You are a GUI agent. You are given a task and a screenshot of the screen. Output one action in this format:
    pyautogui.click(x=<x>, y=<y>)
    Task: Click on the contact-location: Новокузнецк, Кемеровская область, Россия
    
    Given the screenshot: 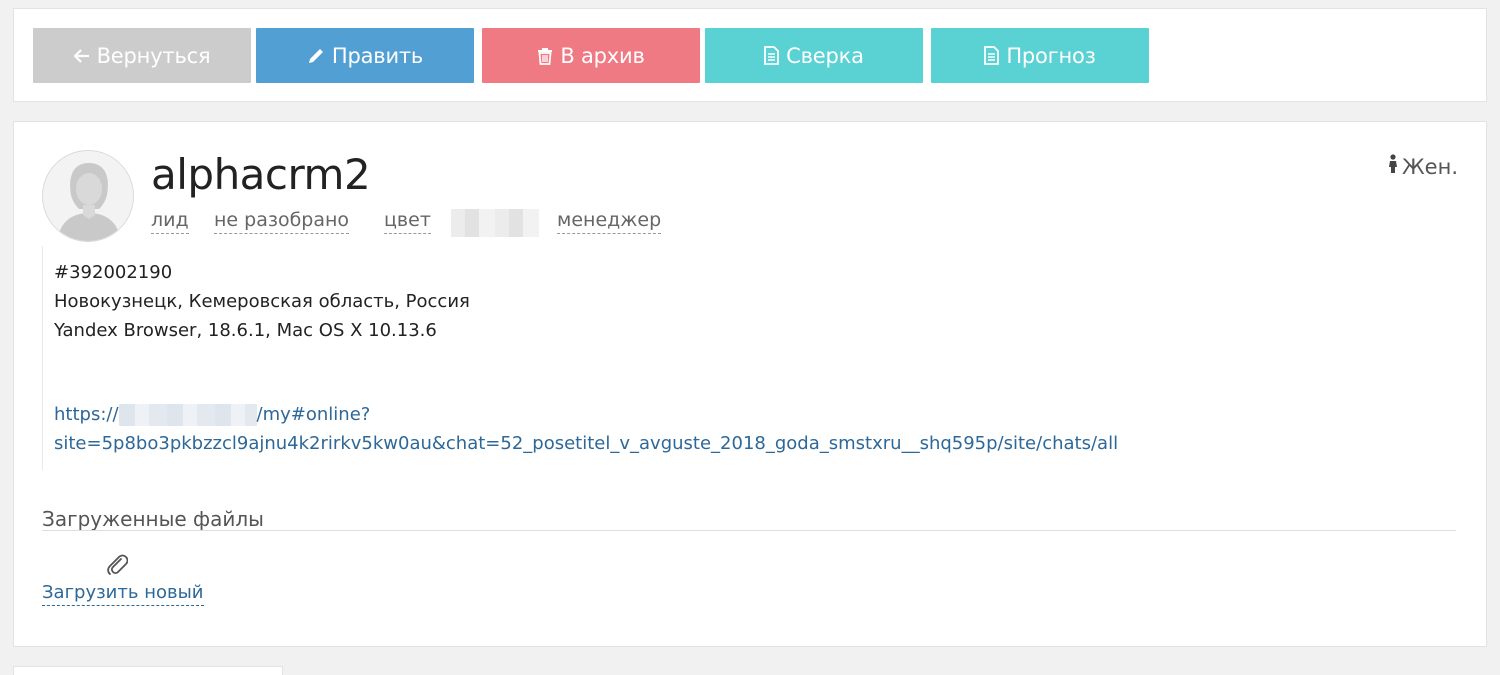 What is the action you would take?
    pyautogui.click(x=262, y=301)
    